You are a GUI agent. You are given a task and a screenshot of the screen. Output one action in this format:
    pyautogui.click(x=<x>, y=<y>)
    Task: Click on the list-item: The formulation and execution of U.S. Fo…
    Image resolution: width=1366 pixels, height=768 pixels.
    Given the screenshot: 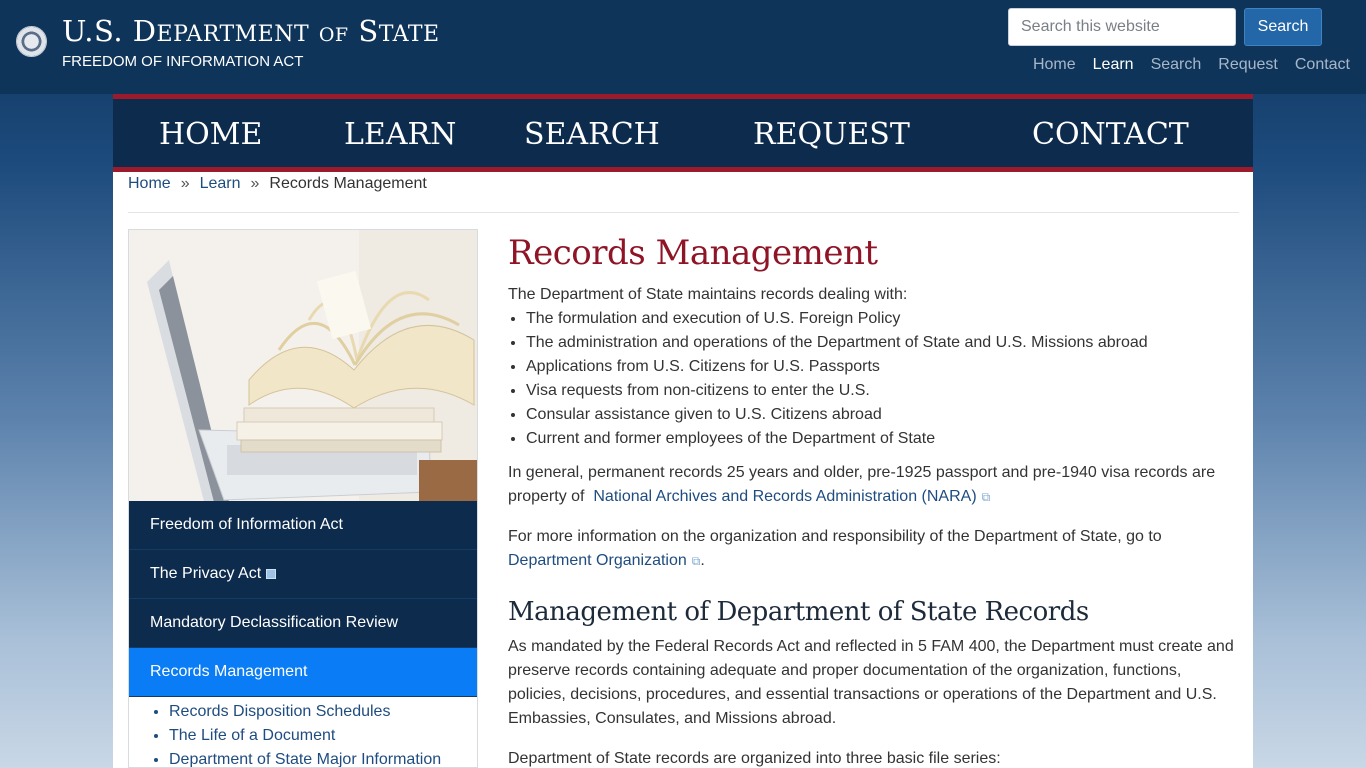 What is the action you would take?
    pyautogui.click(x=884, y=319)
    